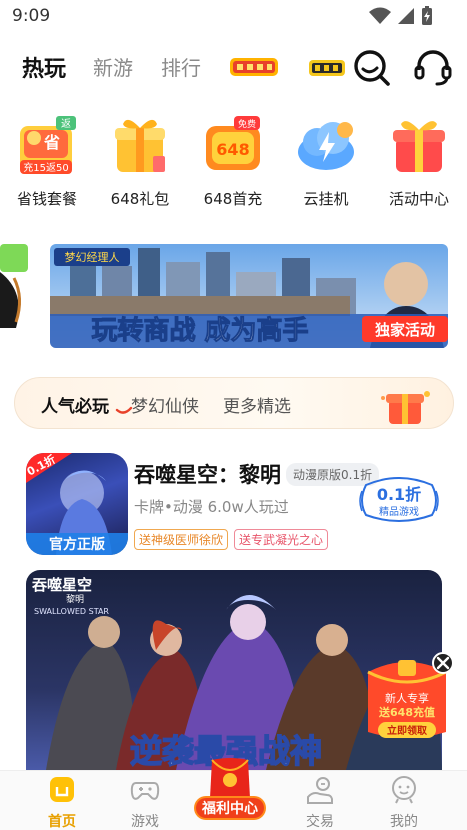 This screenshot has width=467, height=830. Describe the element at coordinates (320, 790) in the screenshot. I see `trade-icon` at that location.